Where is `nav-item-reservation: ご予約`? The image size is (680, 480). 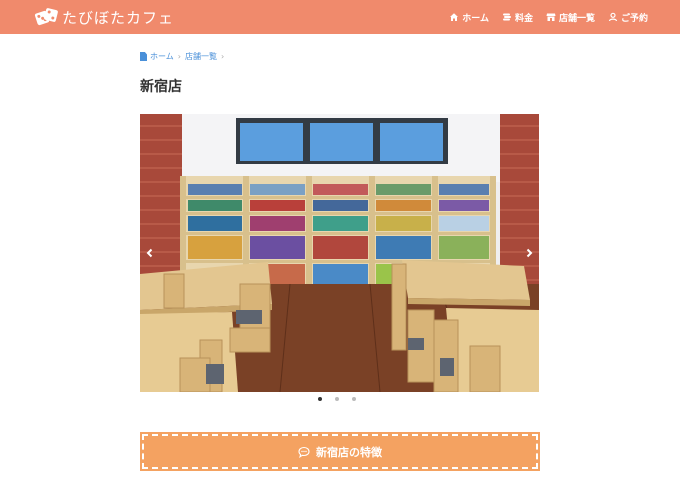 nav-item-reservation: ご予約 is located at coordinates (628, 17).